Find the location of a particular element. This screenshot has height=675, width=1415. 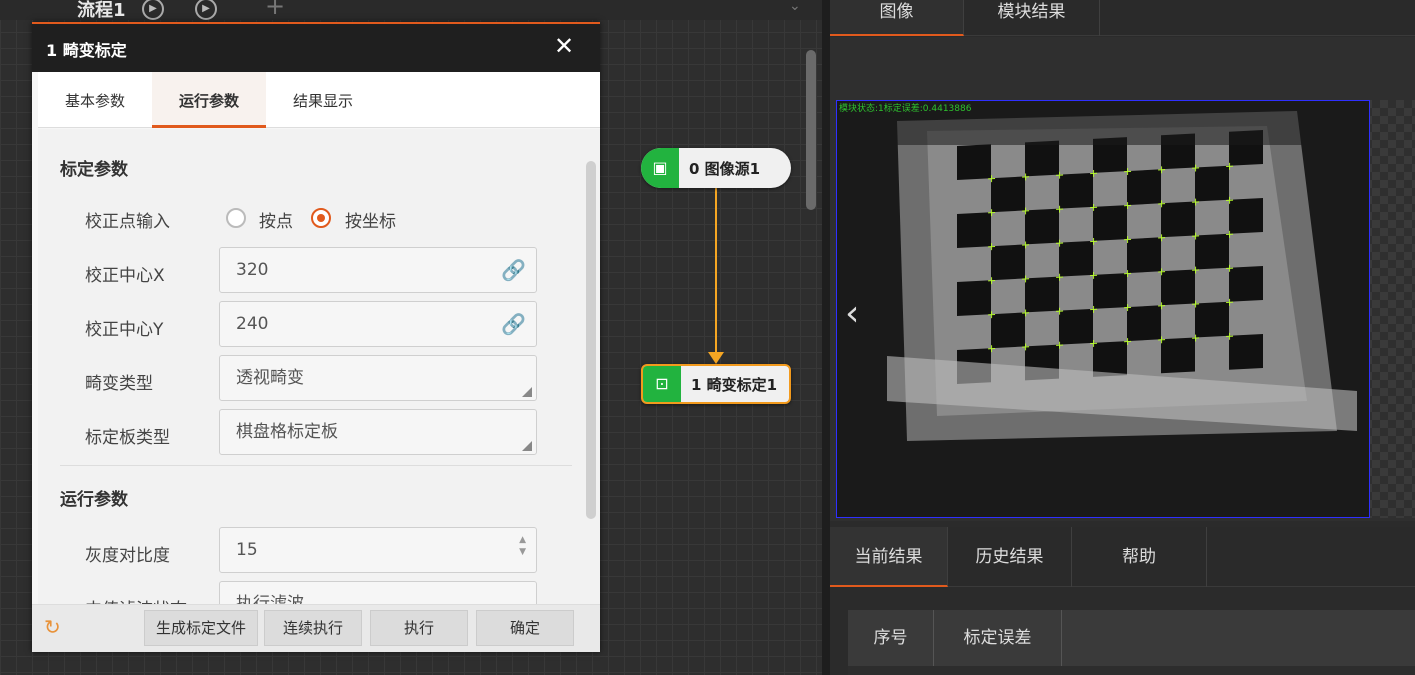

calibration-icon: ⊡ is located at coordinates (662, 384).